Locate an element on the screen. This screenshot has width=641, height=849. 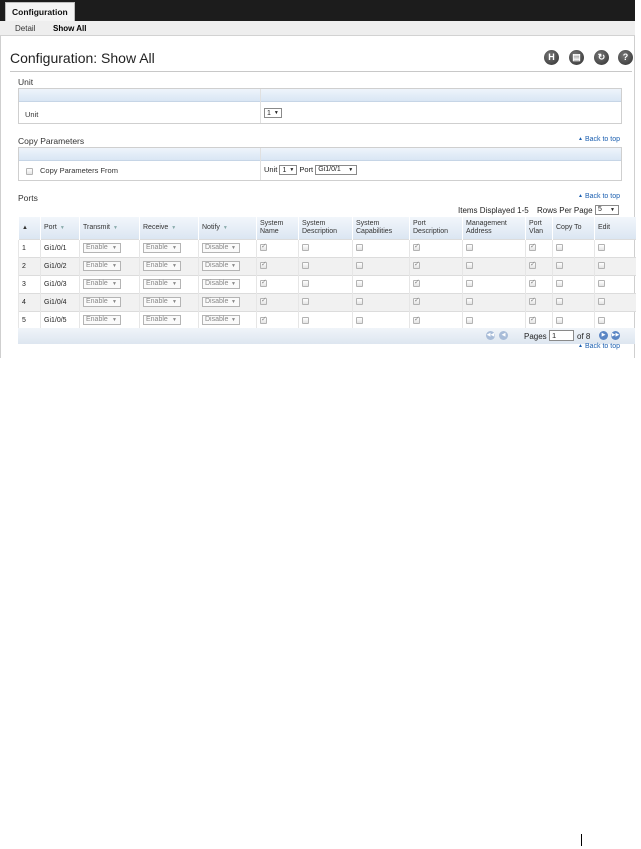
row-notify-cell: Disable ▼ is located at coordinates (227, 265).